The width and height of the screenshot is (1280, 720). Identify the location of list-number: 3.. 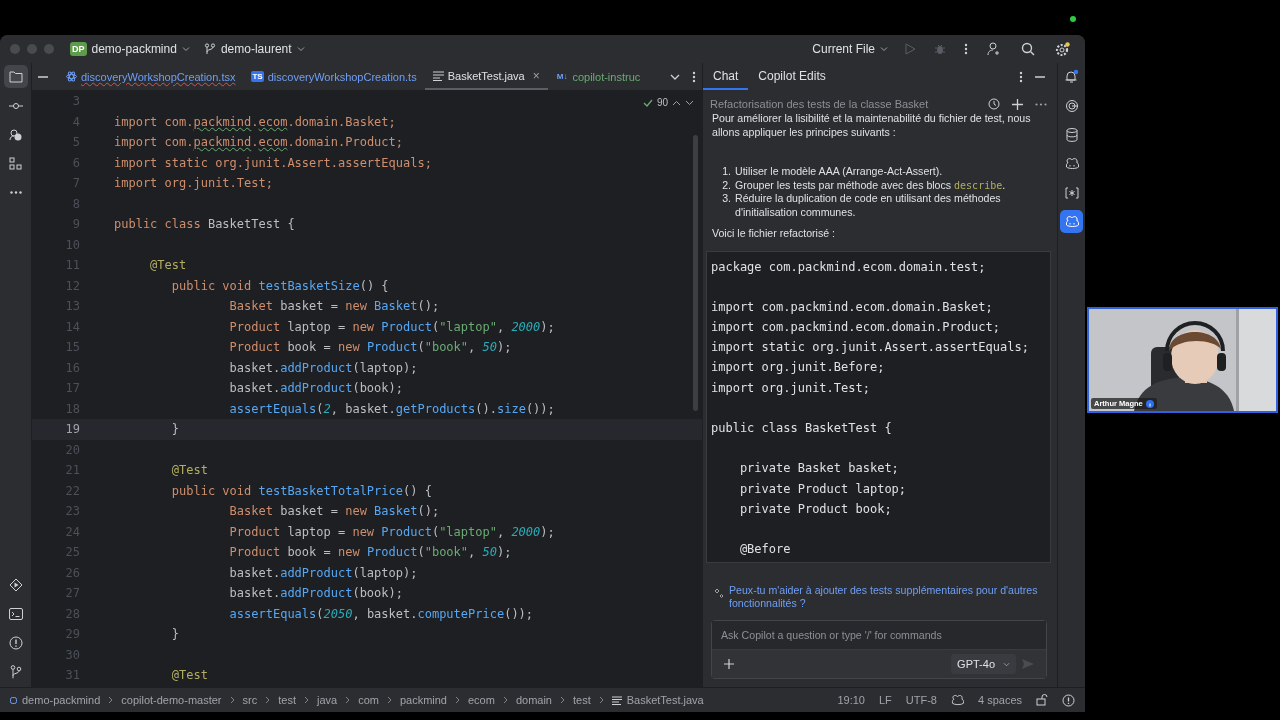
(726, 199).